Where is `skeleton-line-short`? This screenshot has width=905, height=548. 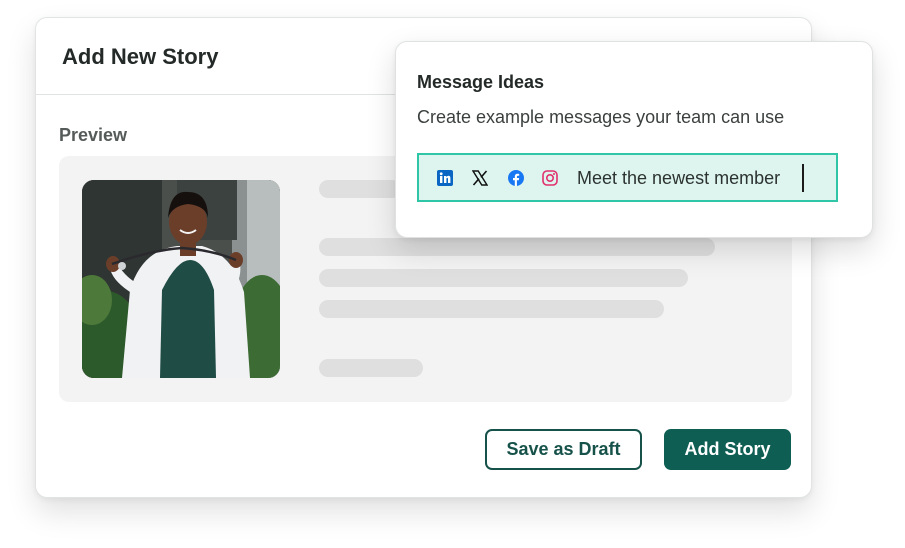
skeleton-line-short is located at coordinates (371, 368).